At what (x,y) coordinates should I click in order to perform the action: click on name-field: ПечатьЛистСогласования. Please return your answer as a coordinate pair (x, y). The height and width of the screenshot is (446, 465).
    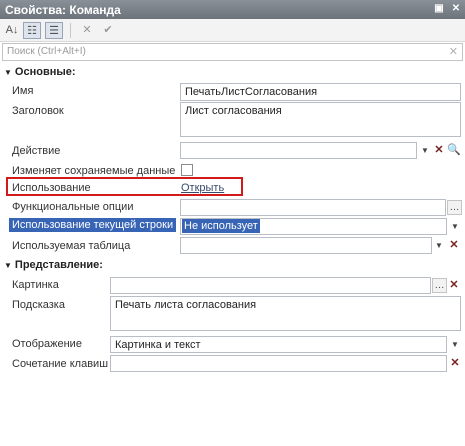
    Looking at the image, I should click on (320, 92).